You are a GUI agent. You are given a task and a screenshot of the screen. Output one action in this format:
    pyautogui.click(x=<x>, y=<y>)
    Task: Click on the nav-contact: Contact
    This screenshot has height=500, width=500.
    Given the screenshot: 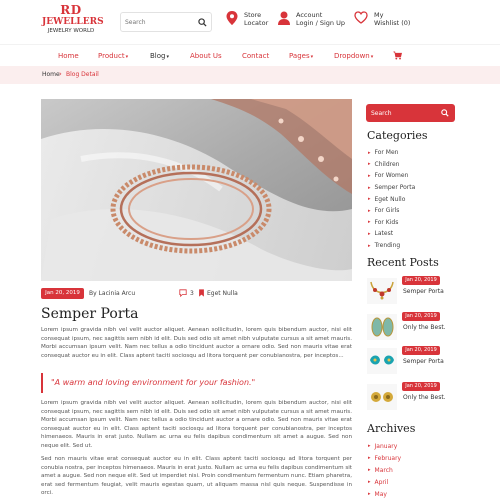 What is the action you would take?
    pyautogui.click(x=255, y=56)
    